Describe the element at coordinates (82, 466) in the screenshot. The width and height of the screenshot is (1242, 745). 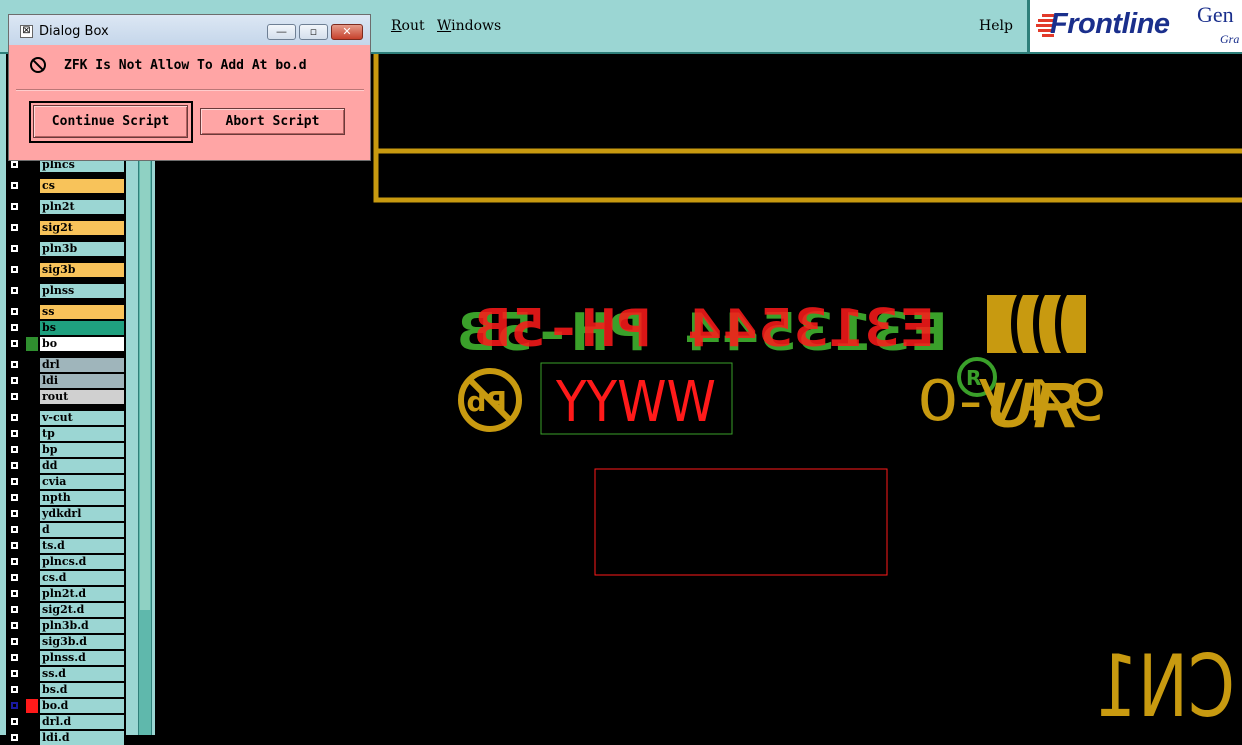
I see `layer-label: dd` at that location.